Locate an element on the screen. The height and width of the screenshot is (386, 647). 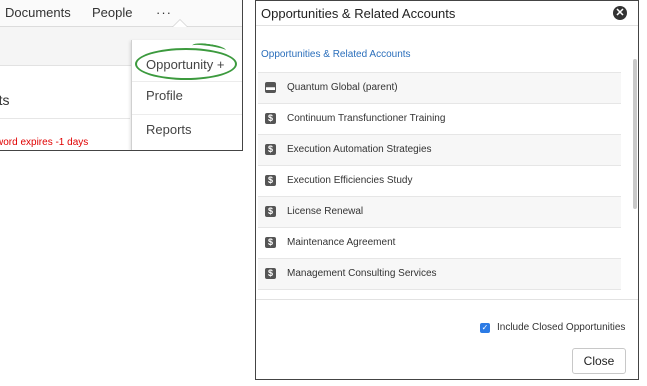
list-item-label: Management Consulting Services is located at coordinates (362, 273).